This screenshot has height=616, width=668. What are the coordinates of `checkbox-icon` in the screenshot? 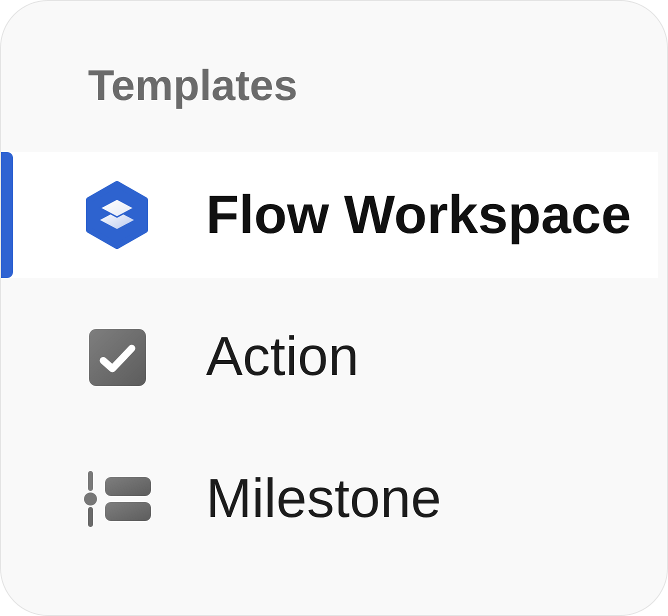 It's located at (117, 357).